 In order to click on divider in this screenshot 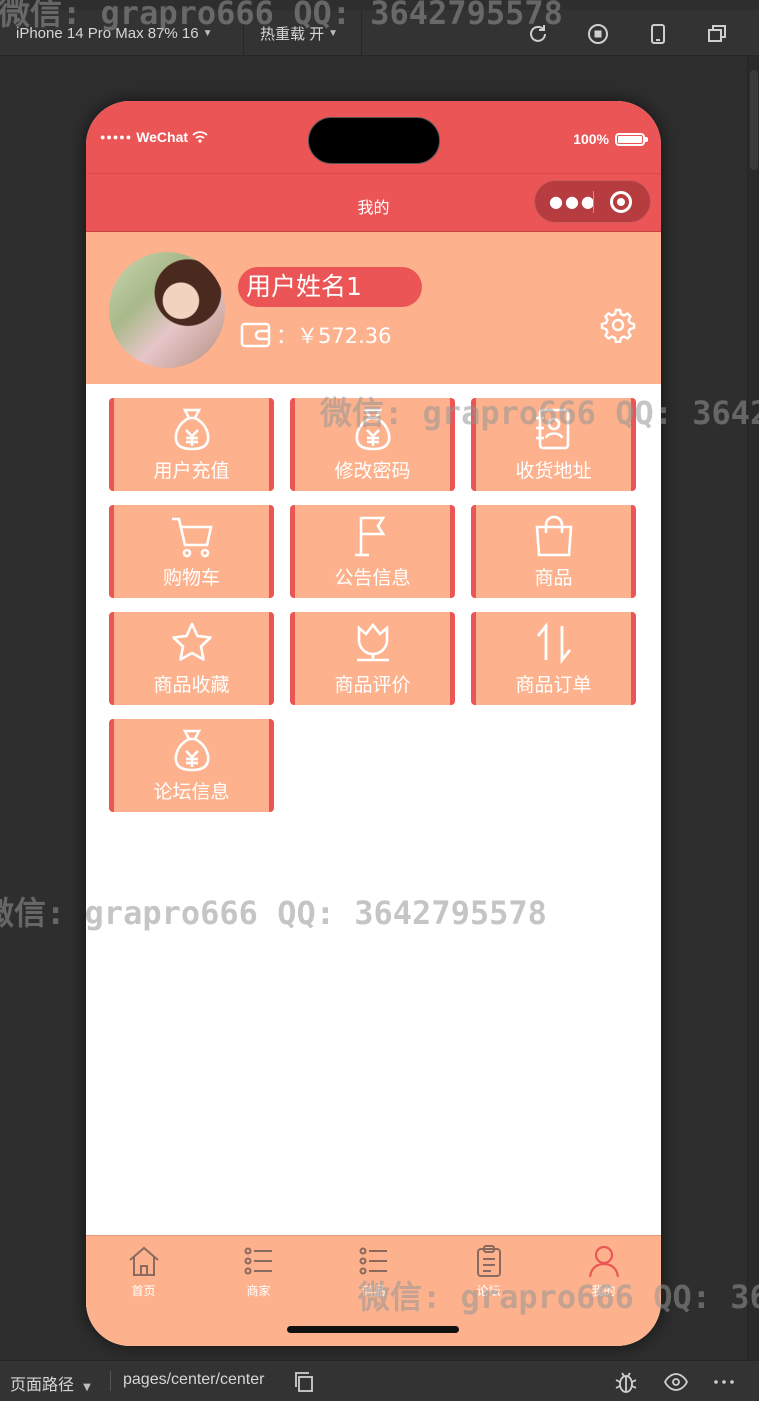, I will do `click(110, 1381)`.